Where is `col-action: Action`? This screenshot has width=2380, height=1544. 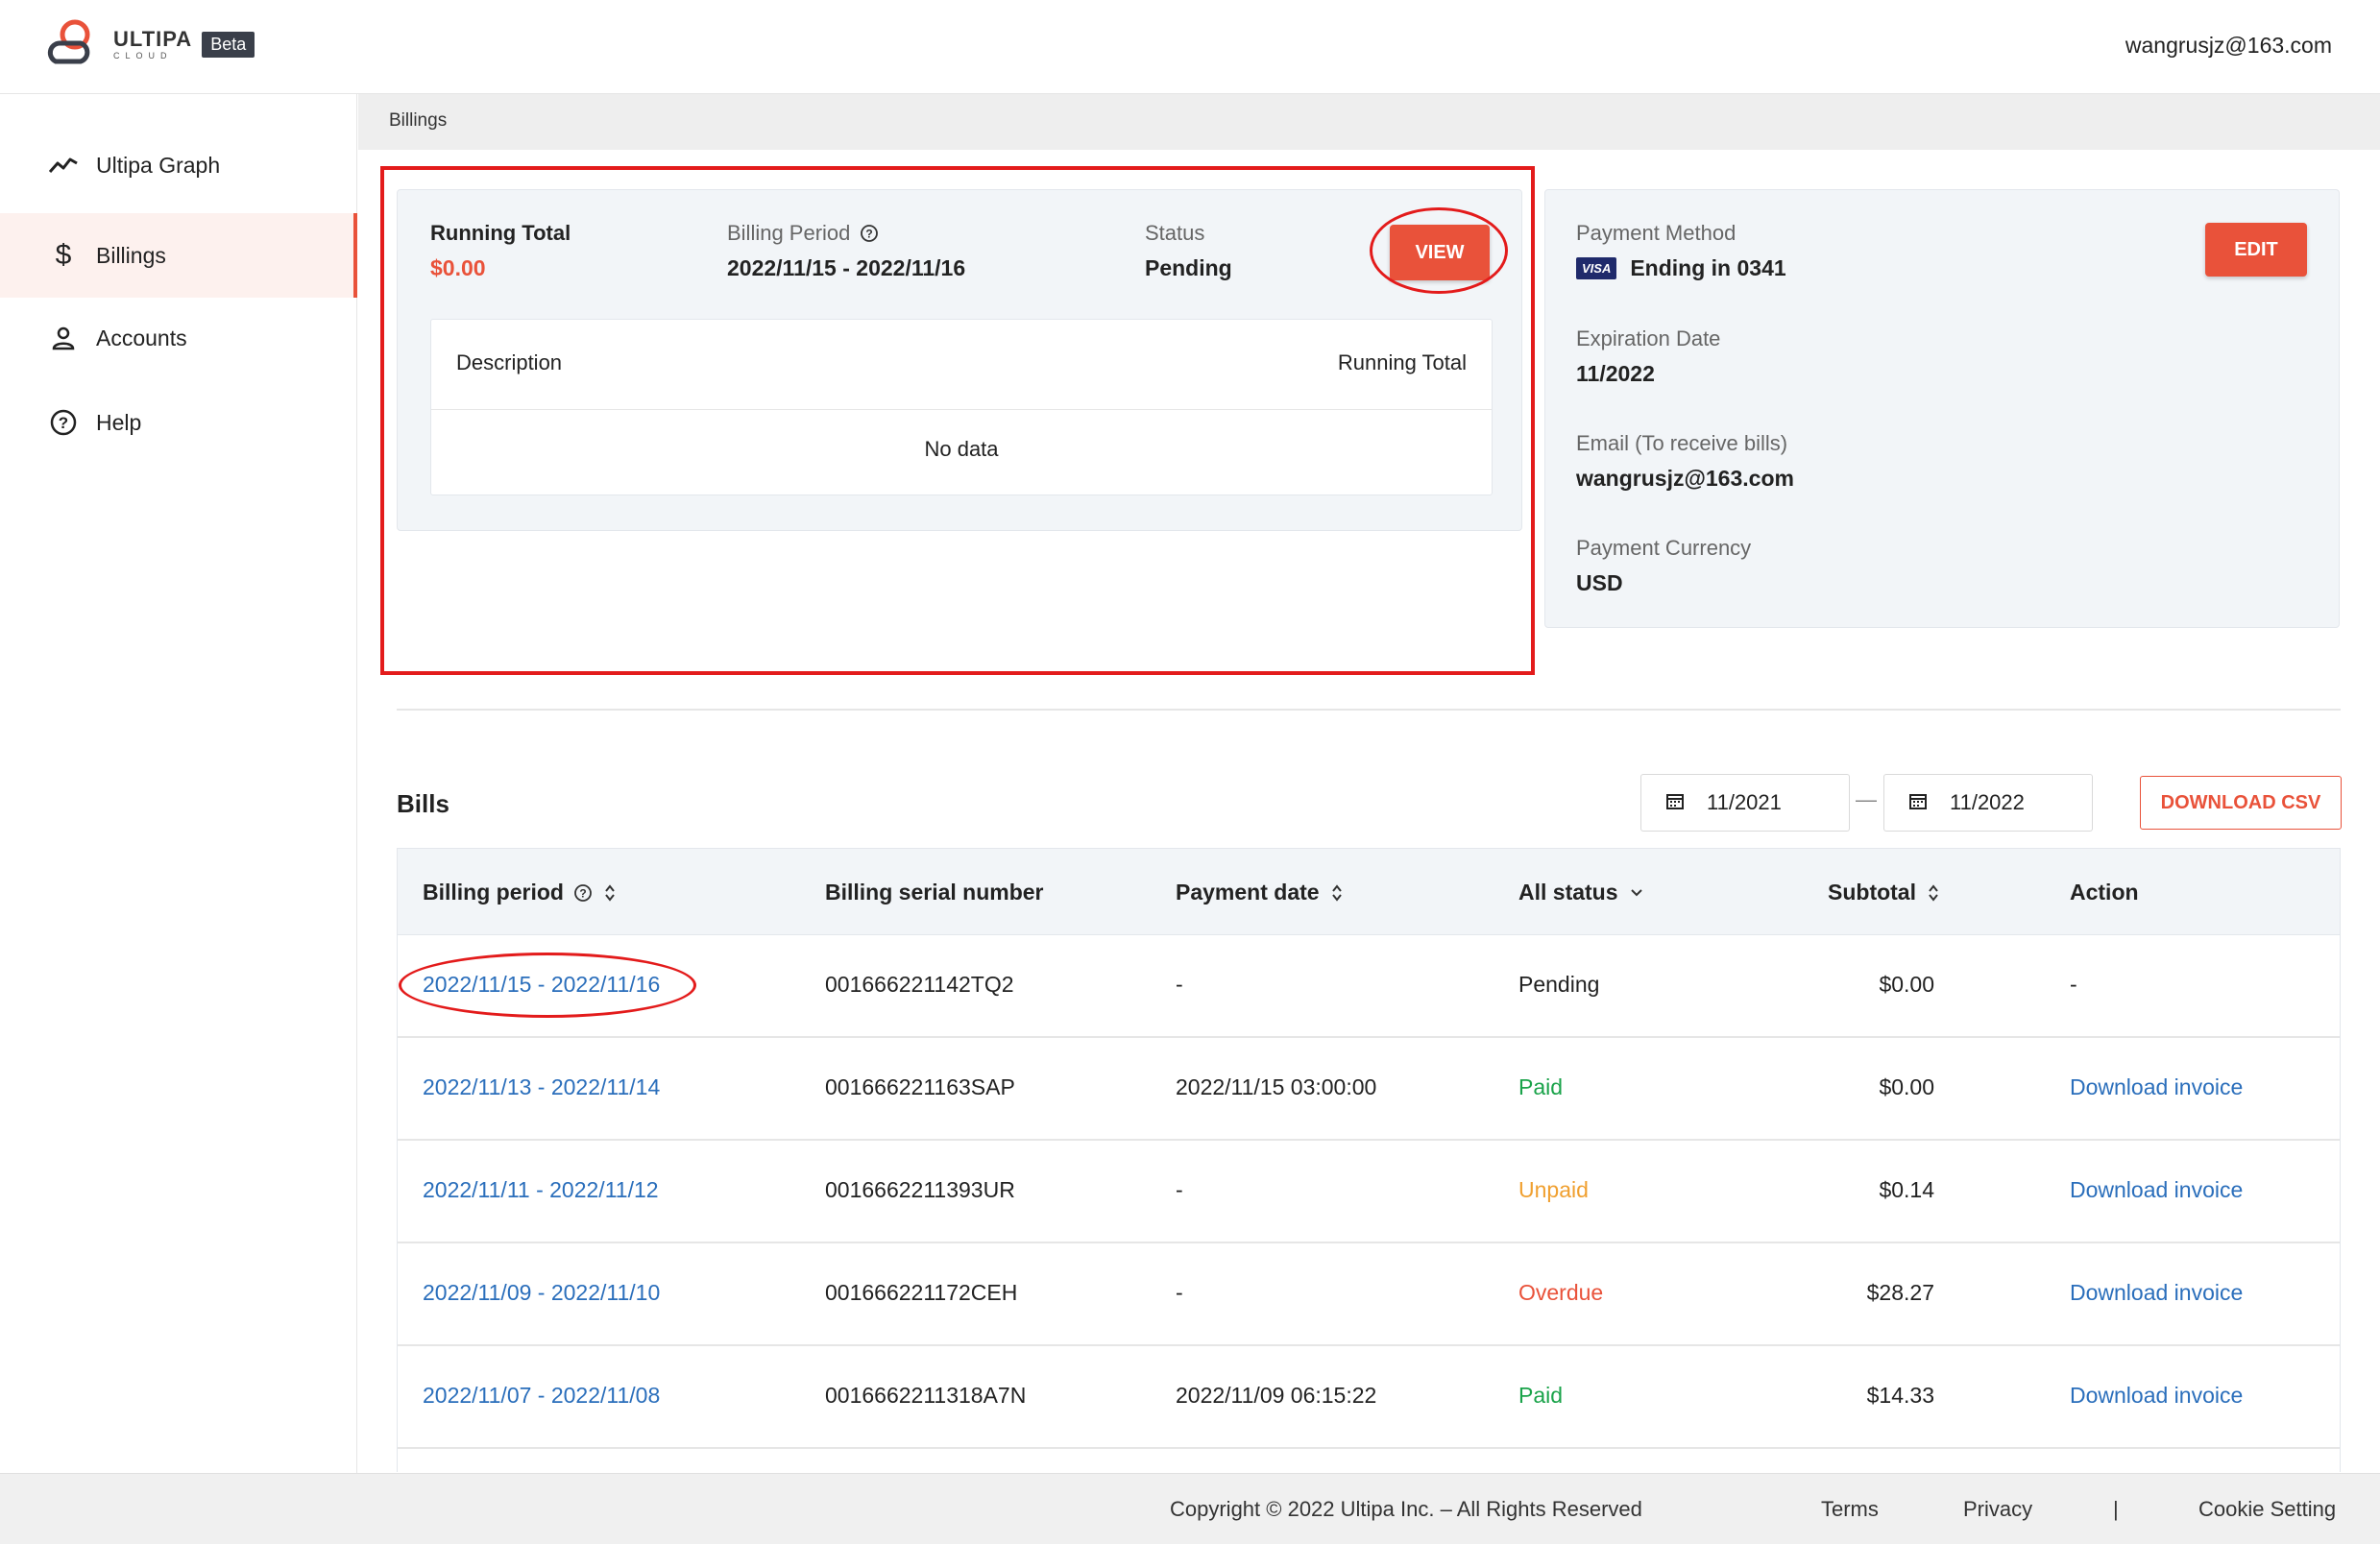
col-action: Action is located at coordinates (2104, 892).